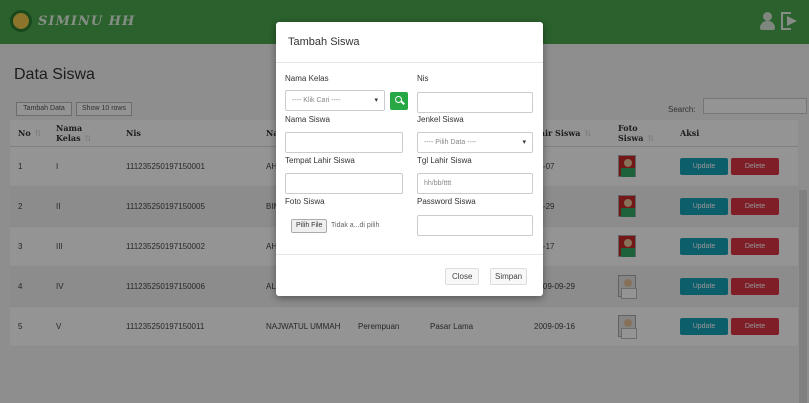 This screenshot has width=809, height=403. I want to click on modal-title: Tambah Siswa, so click(324, 42).